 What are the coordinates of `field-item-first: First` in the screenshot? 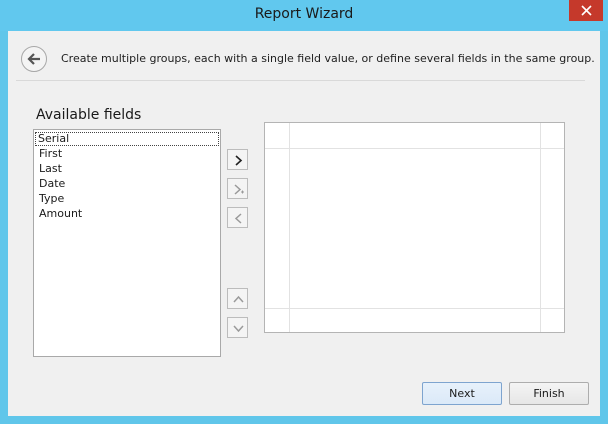 It's located at (50, 154).